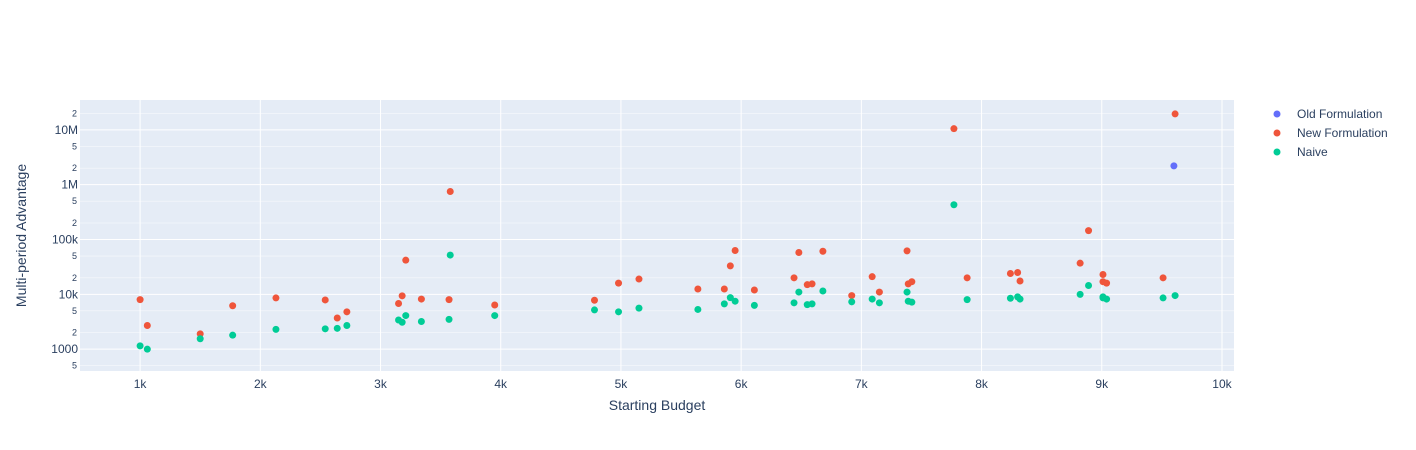 The width and height of the screenshot is (1416, 450). What do you see at coordinates (261, 384) in the screenshot?
I see `x-tick-label: 2k` at bounding box center [261, 384].